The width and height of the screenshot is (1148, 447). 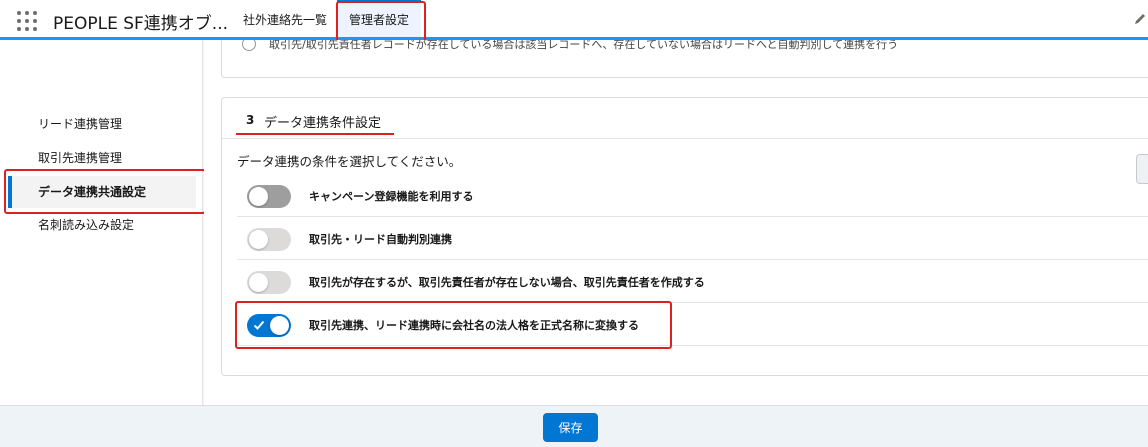 I want to click on setting-row-legal-entity: 取引先連携、リード連携時に会社名の法人格を正式名称に変換する, so click(x=692, y=325).